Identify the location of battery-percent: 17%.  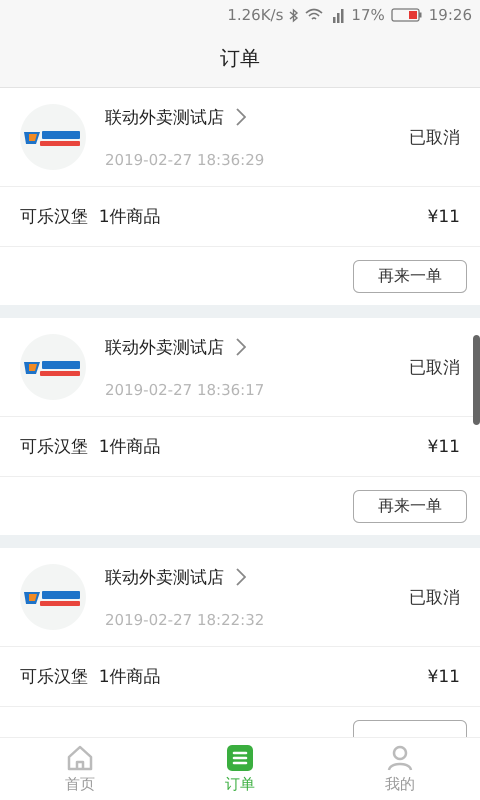
(368, 15).